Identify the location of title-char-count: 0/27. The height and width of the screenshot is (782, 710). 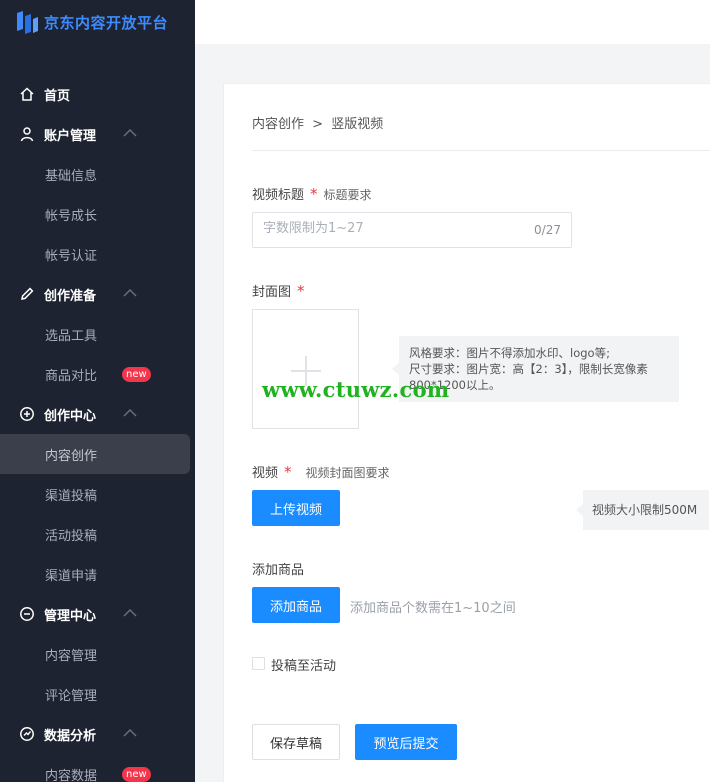
(547, 230).